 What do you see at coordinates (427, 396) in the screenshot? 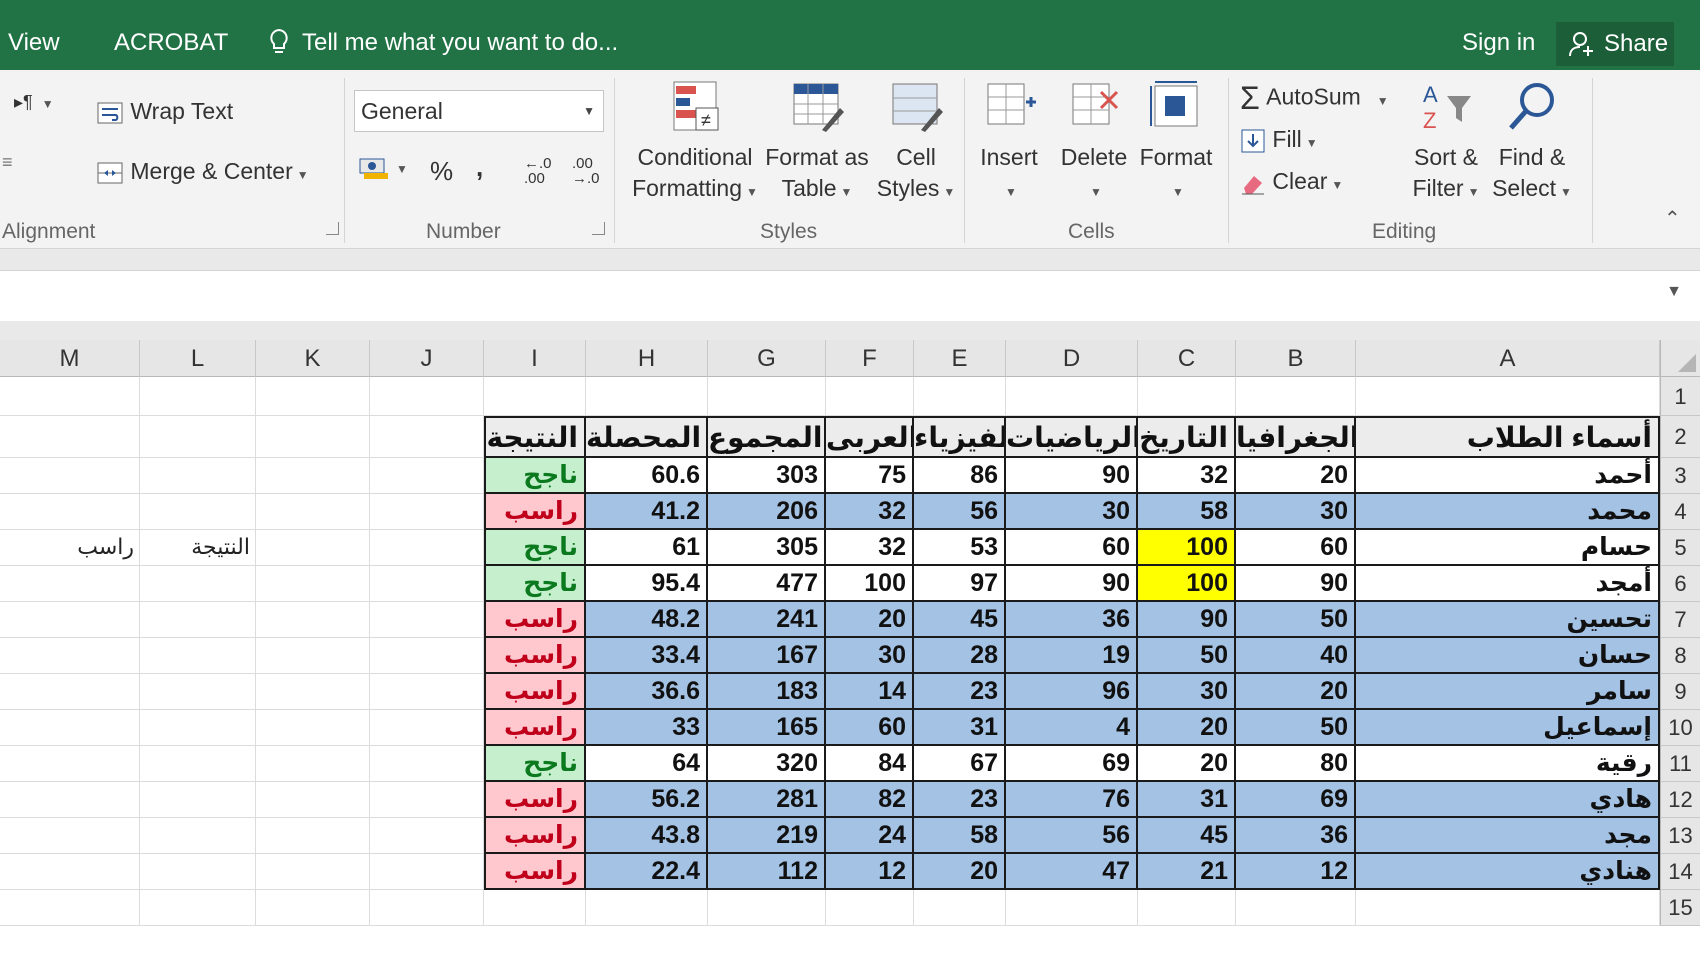
I see `cell-j1` at bounding box center [427, 396].